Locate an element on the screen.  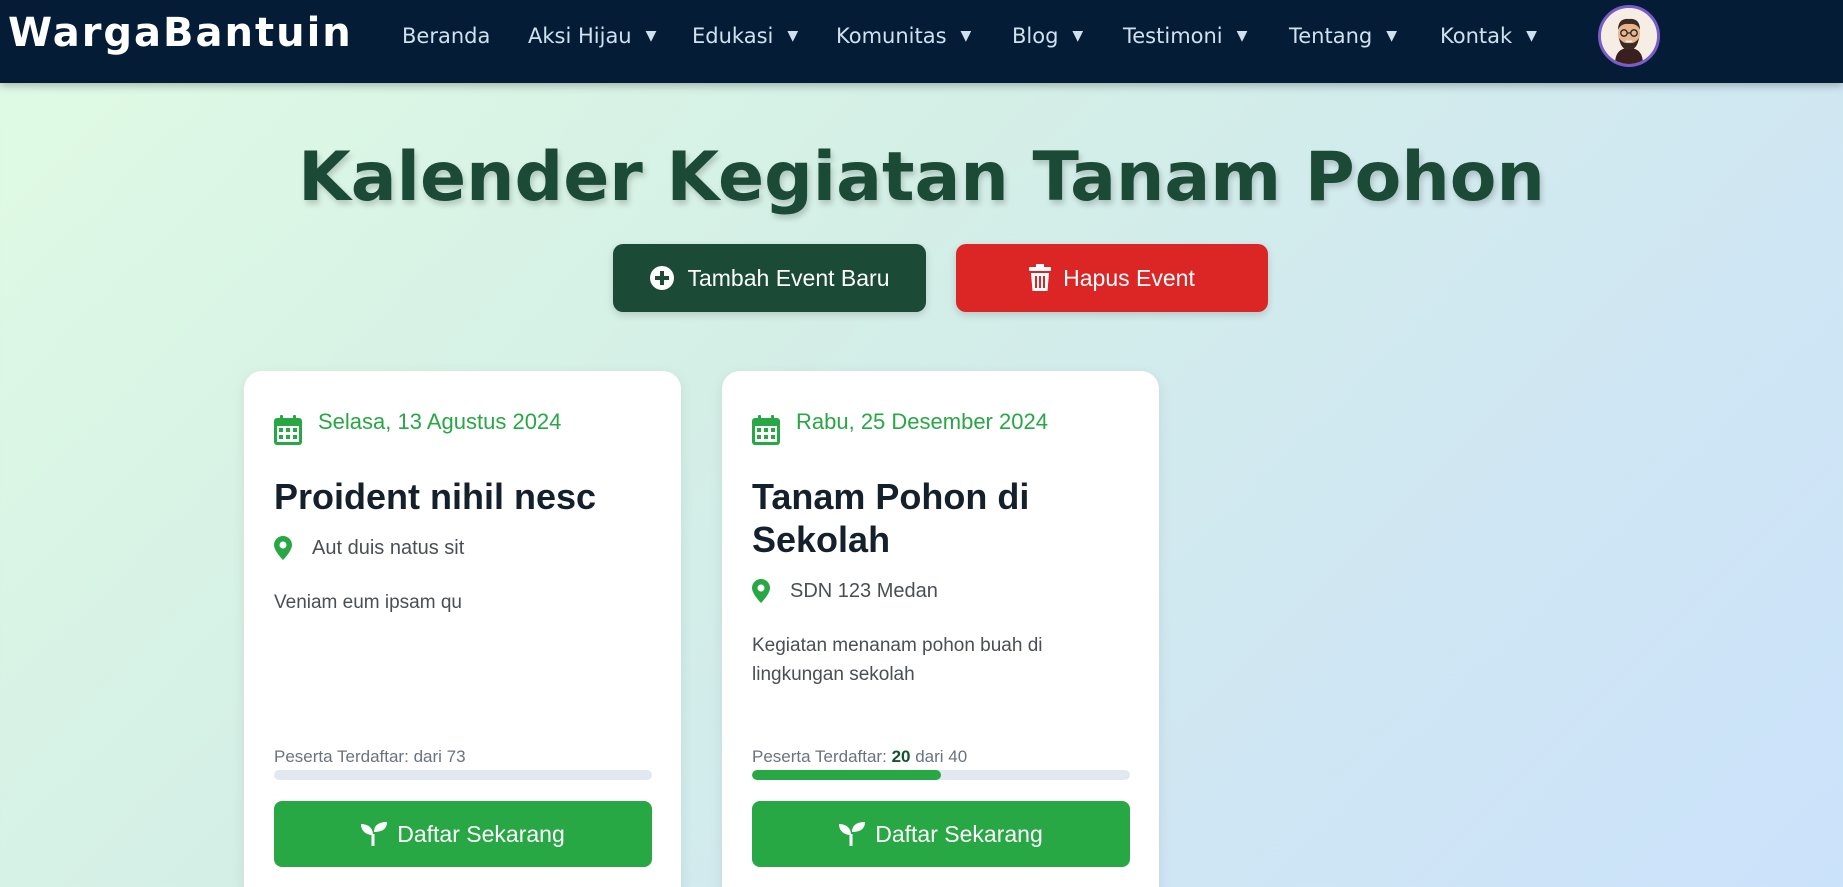
event-title: Proident nihil nesc is located at coordinates (435, 496).